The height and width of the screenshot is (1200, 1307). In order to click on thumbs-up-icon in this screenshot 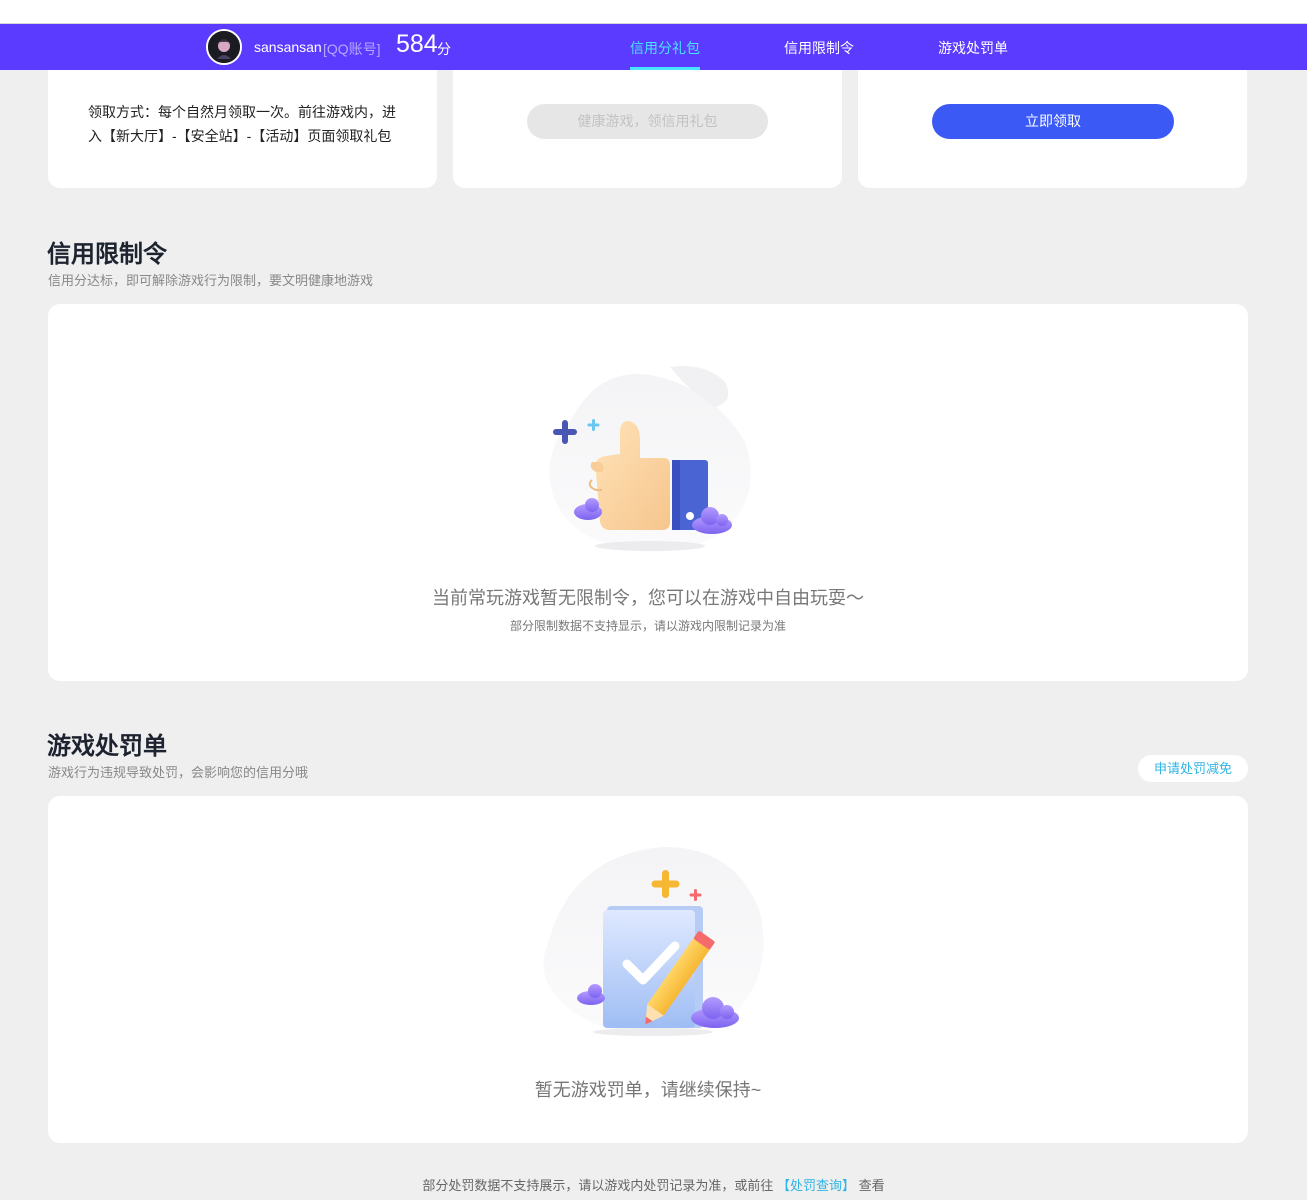, I will do `click(650, 459)`.